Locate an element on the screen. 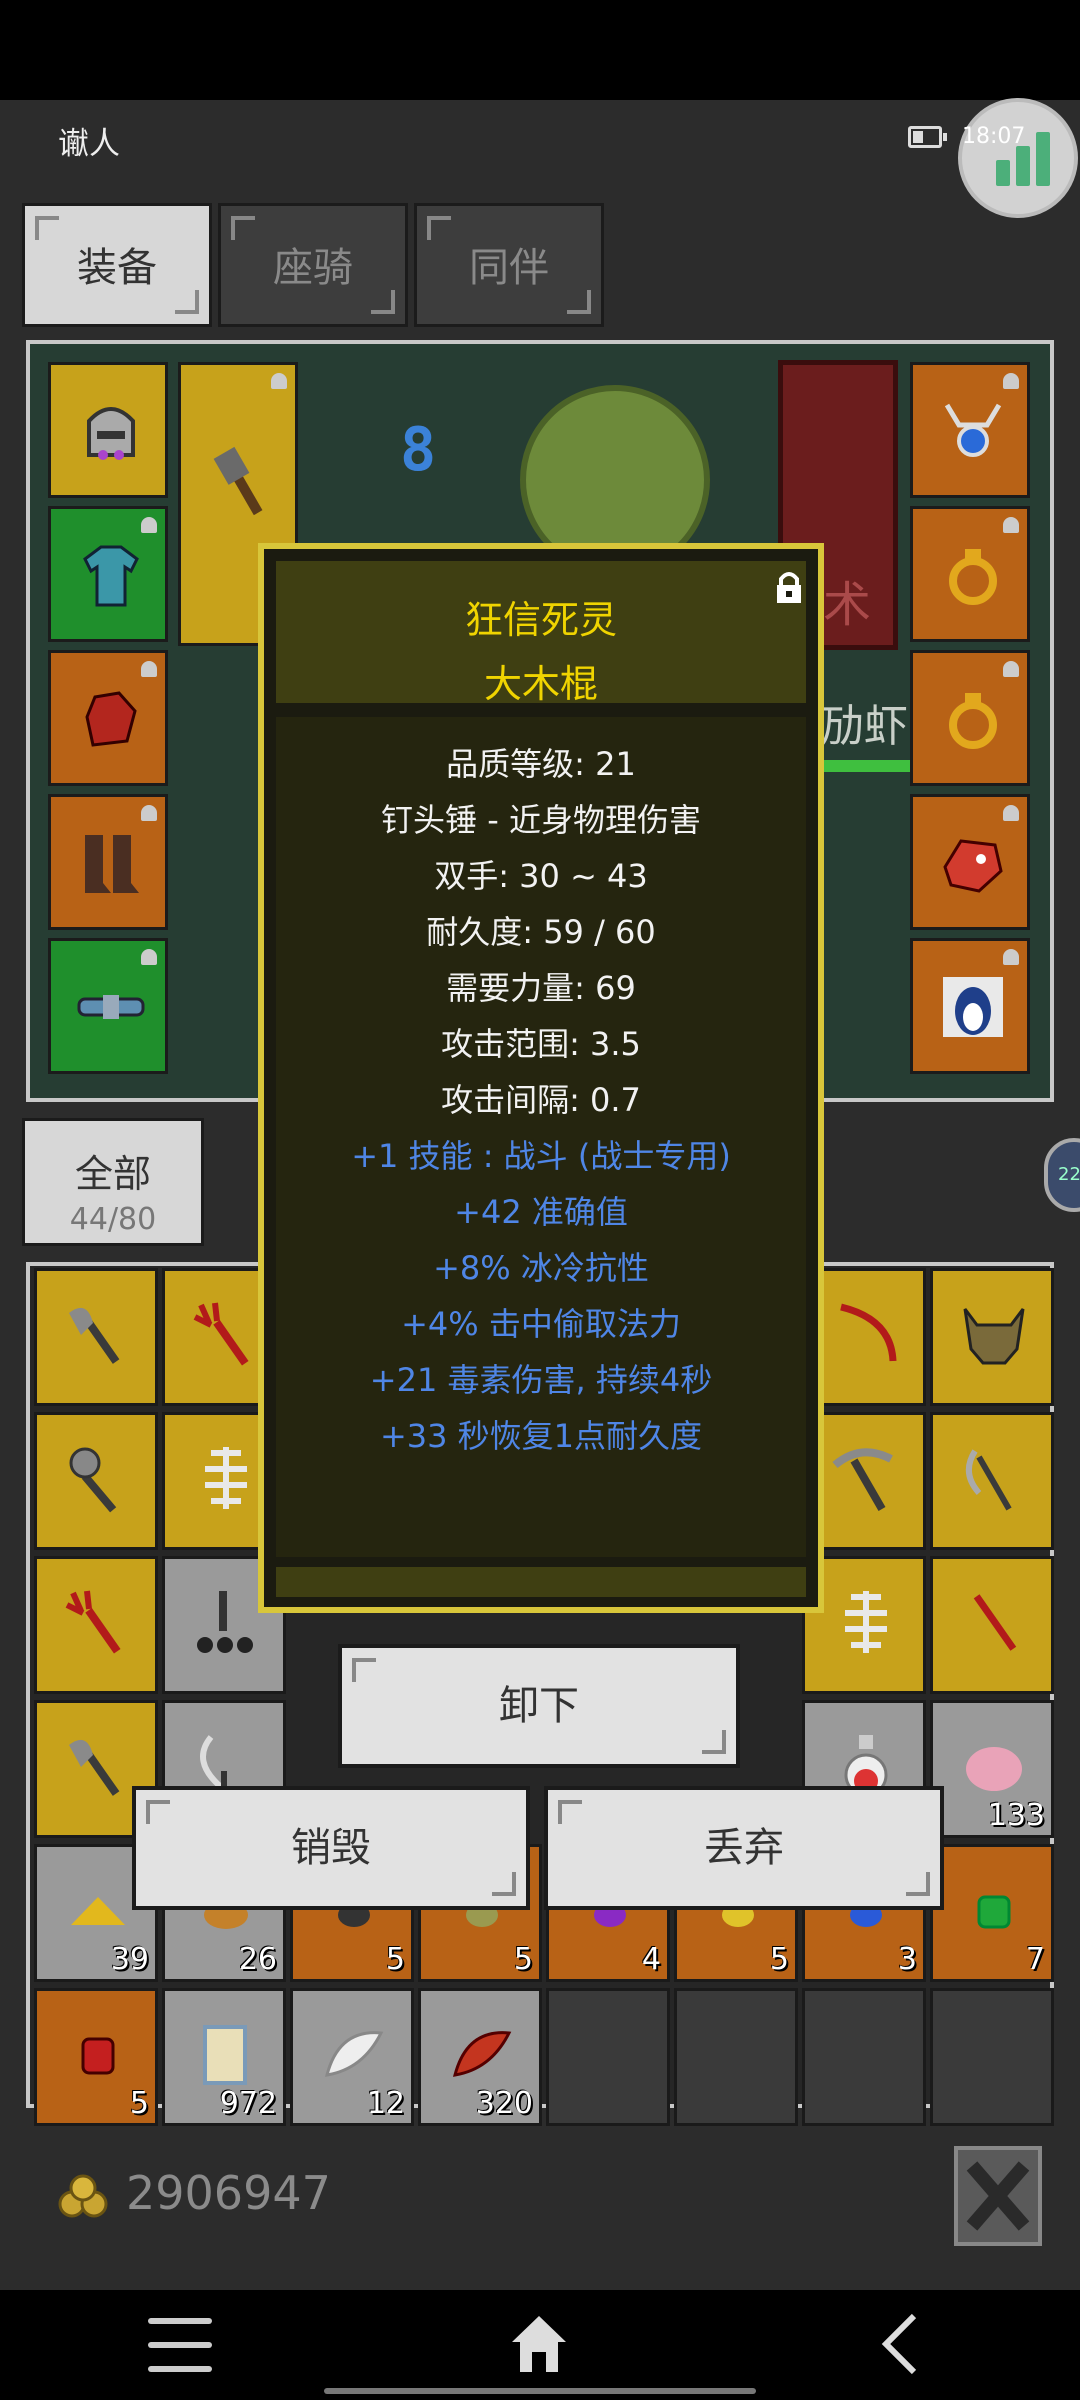  boots-icon is located at coordinates (112, 864).